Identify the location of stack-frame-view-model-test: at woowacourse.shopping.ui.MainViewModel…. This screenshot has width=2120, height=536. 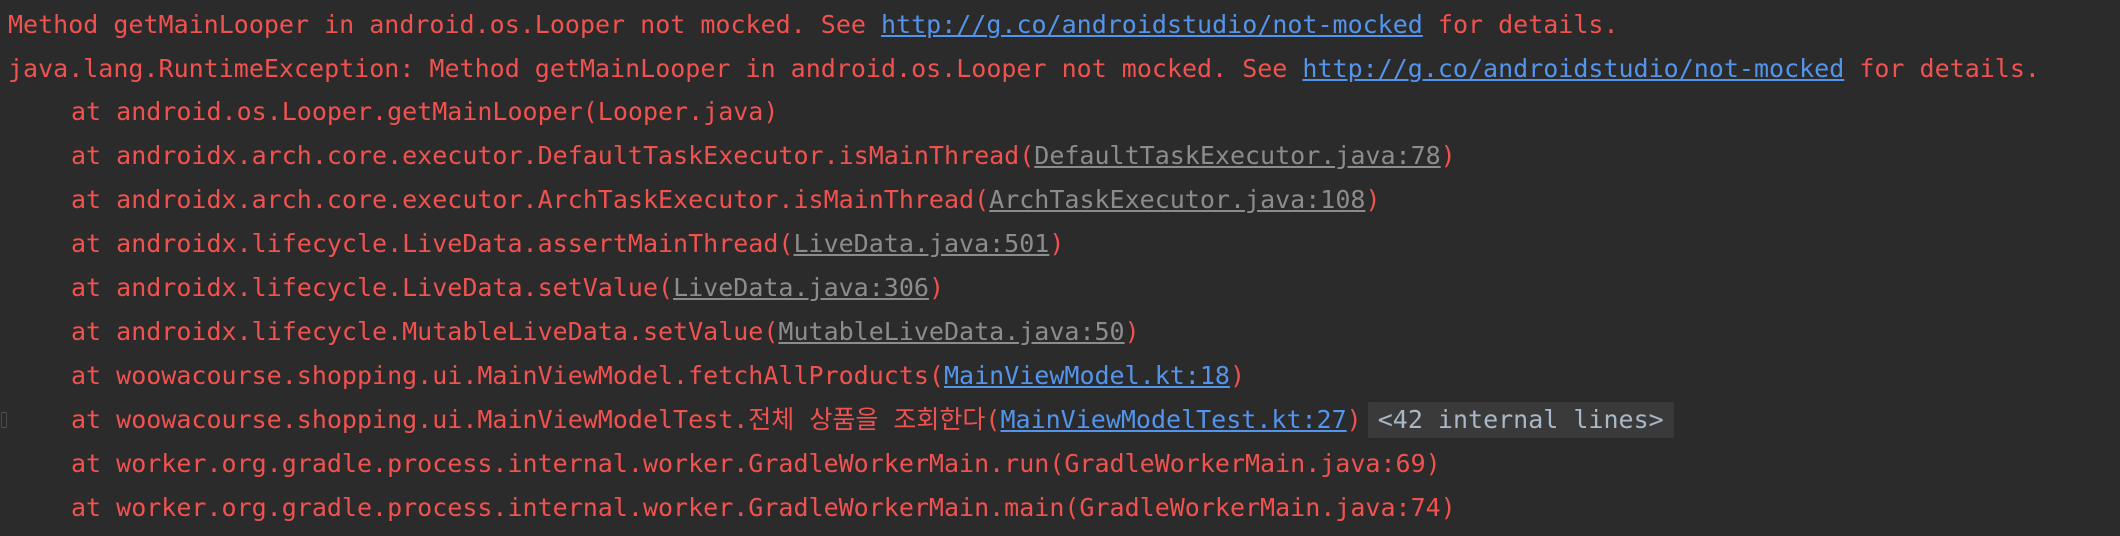
(872, 420).